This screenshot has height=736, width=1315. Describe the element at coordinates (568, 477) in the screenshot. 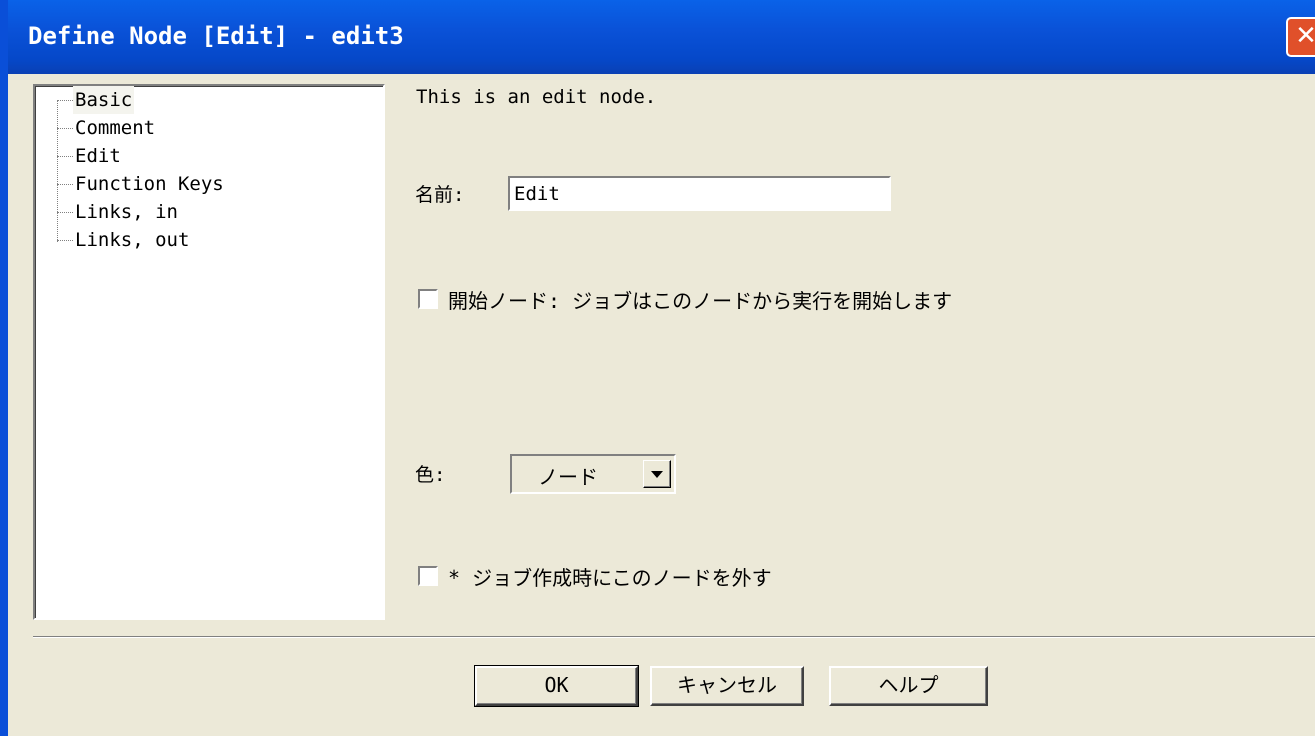

I see `color-select-value: ノード` at that location.